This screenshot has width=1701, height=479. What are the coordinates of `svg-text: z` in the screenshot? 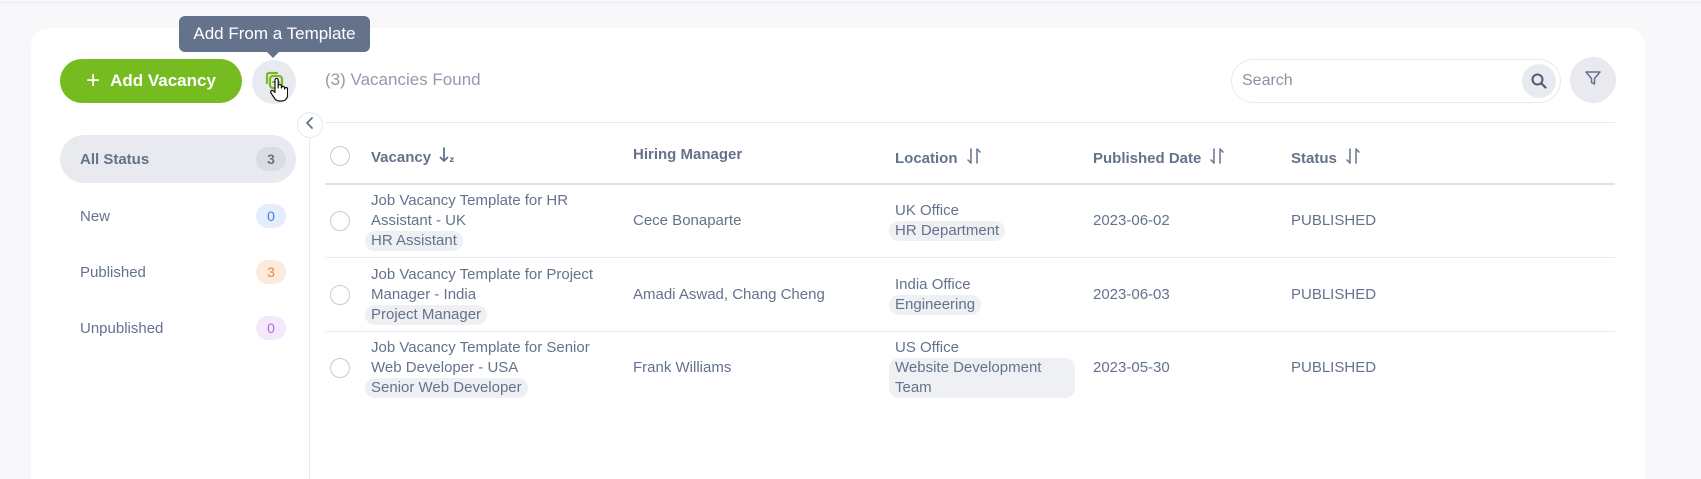 It's located at (452, 159).